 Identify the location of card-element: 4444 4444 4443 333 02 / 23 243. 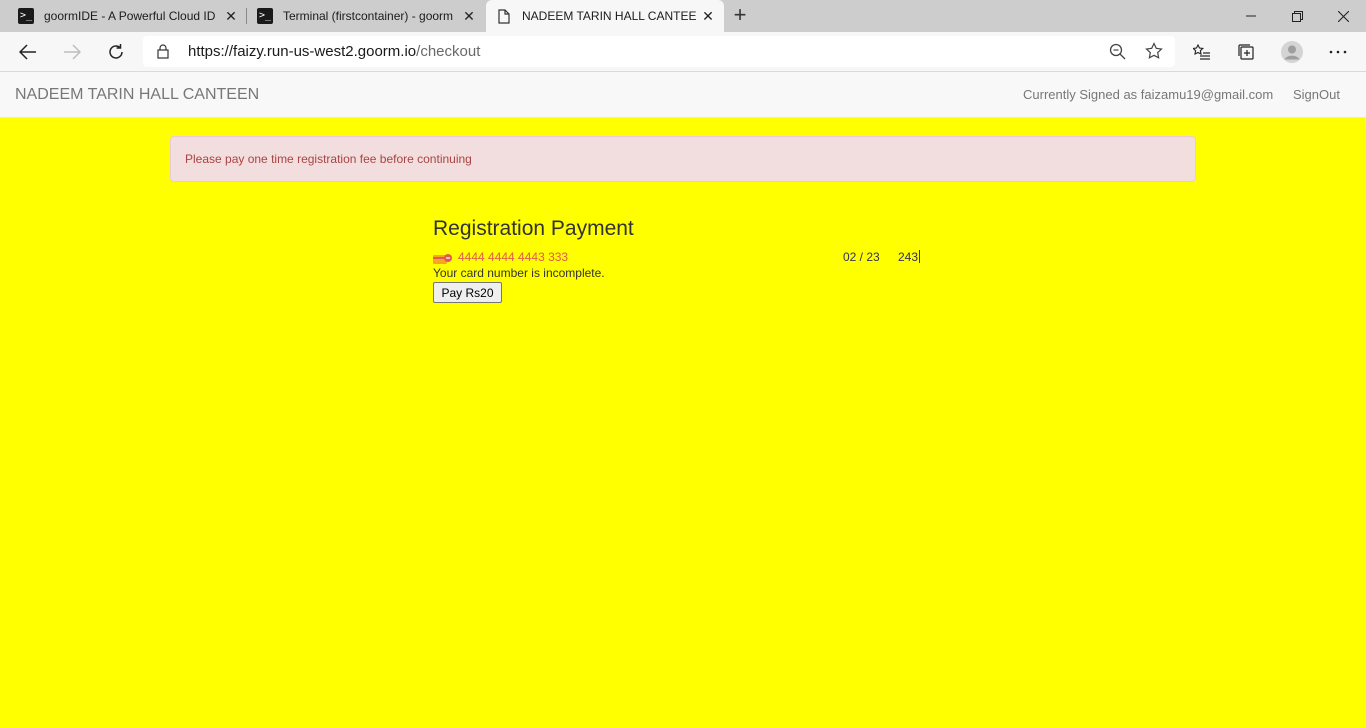
(678, 258).